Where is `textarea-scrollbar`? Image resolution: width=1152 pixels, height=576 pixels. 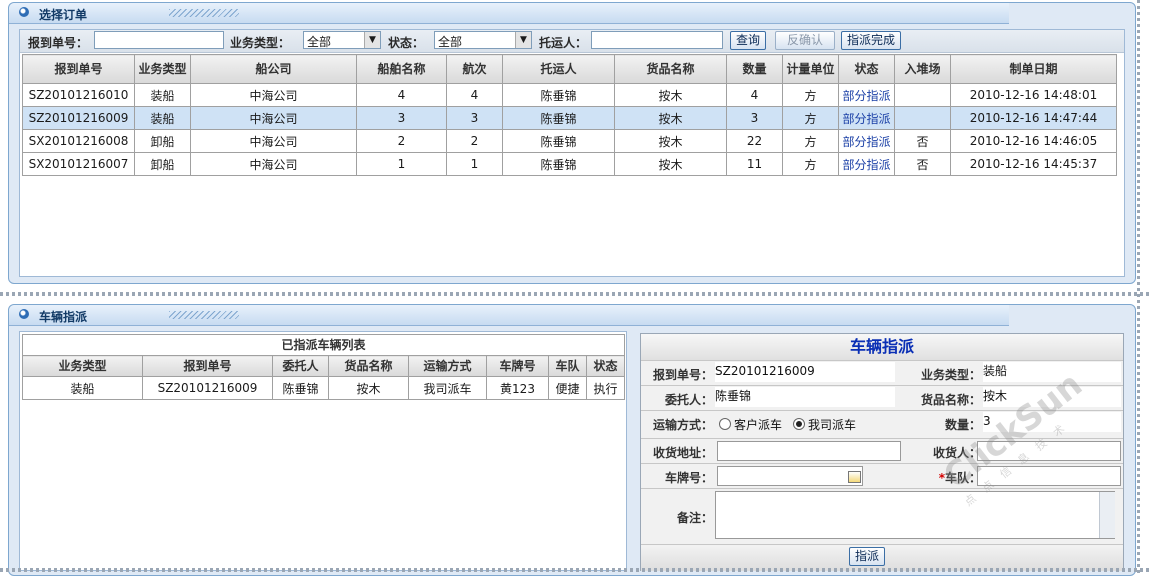
textarea-scrollbar is located at coordinates (1107, 515).